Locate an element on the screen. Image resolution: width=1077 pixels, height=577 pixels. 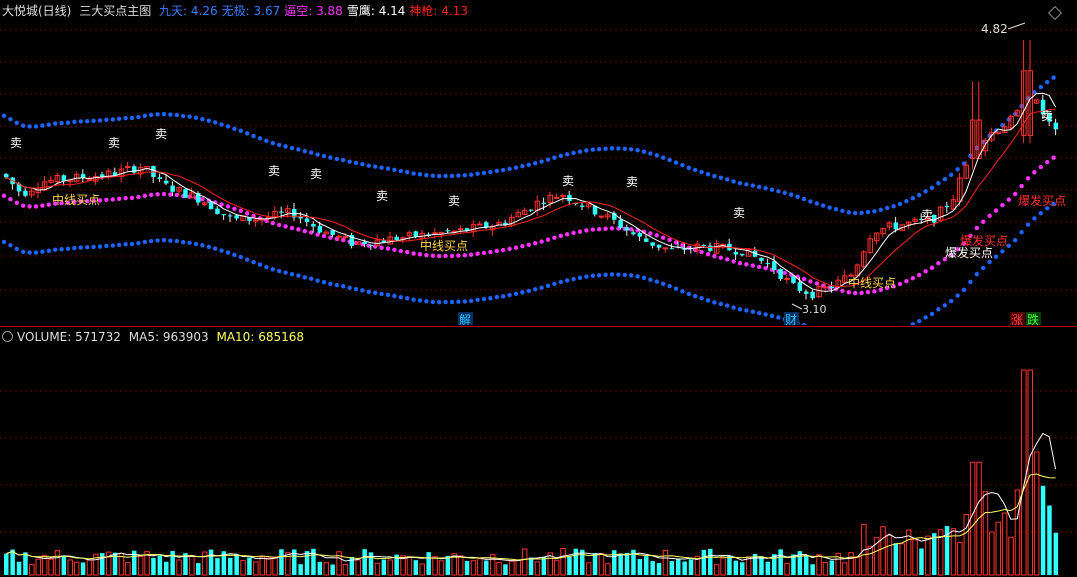
cai-event-tag: 财 is located at coordinates (791, 319).